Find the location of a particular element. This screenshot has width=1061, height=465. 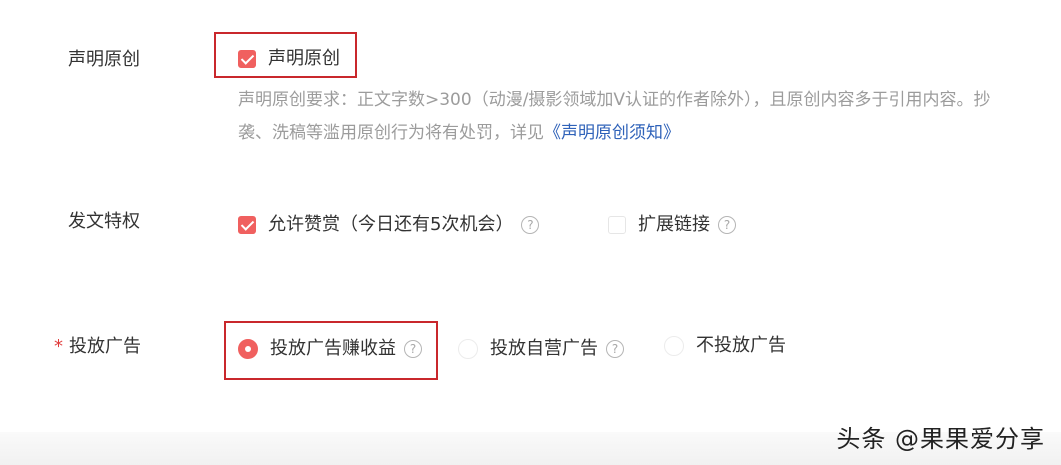

ads-none-option: 不投放广告 is located at coordinates (725, 346).